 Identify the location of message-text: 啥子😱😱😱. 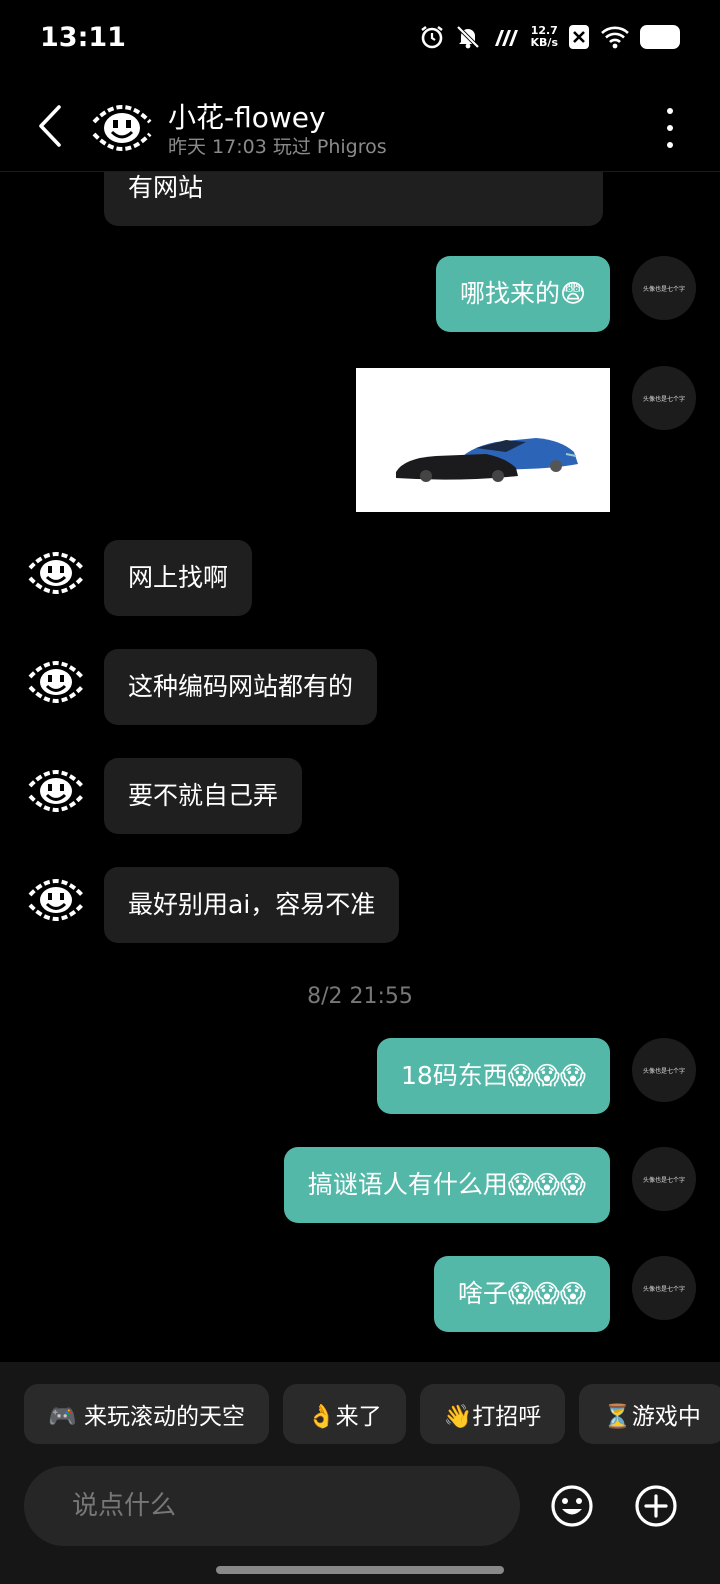
(521, 1293).